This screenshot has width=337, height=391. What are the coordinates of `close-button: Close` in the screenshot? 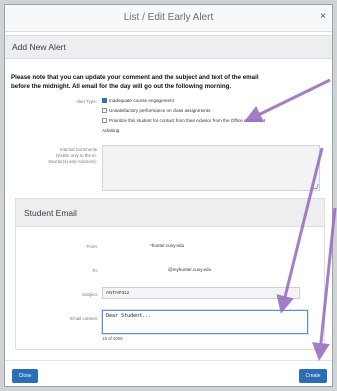 It's located at (25, 376).